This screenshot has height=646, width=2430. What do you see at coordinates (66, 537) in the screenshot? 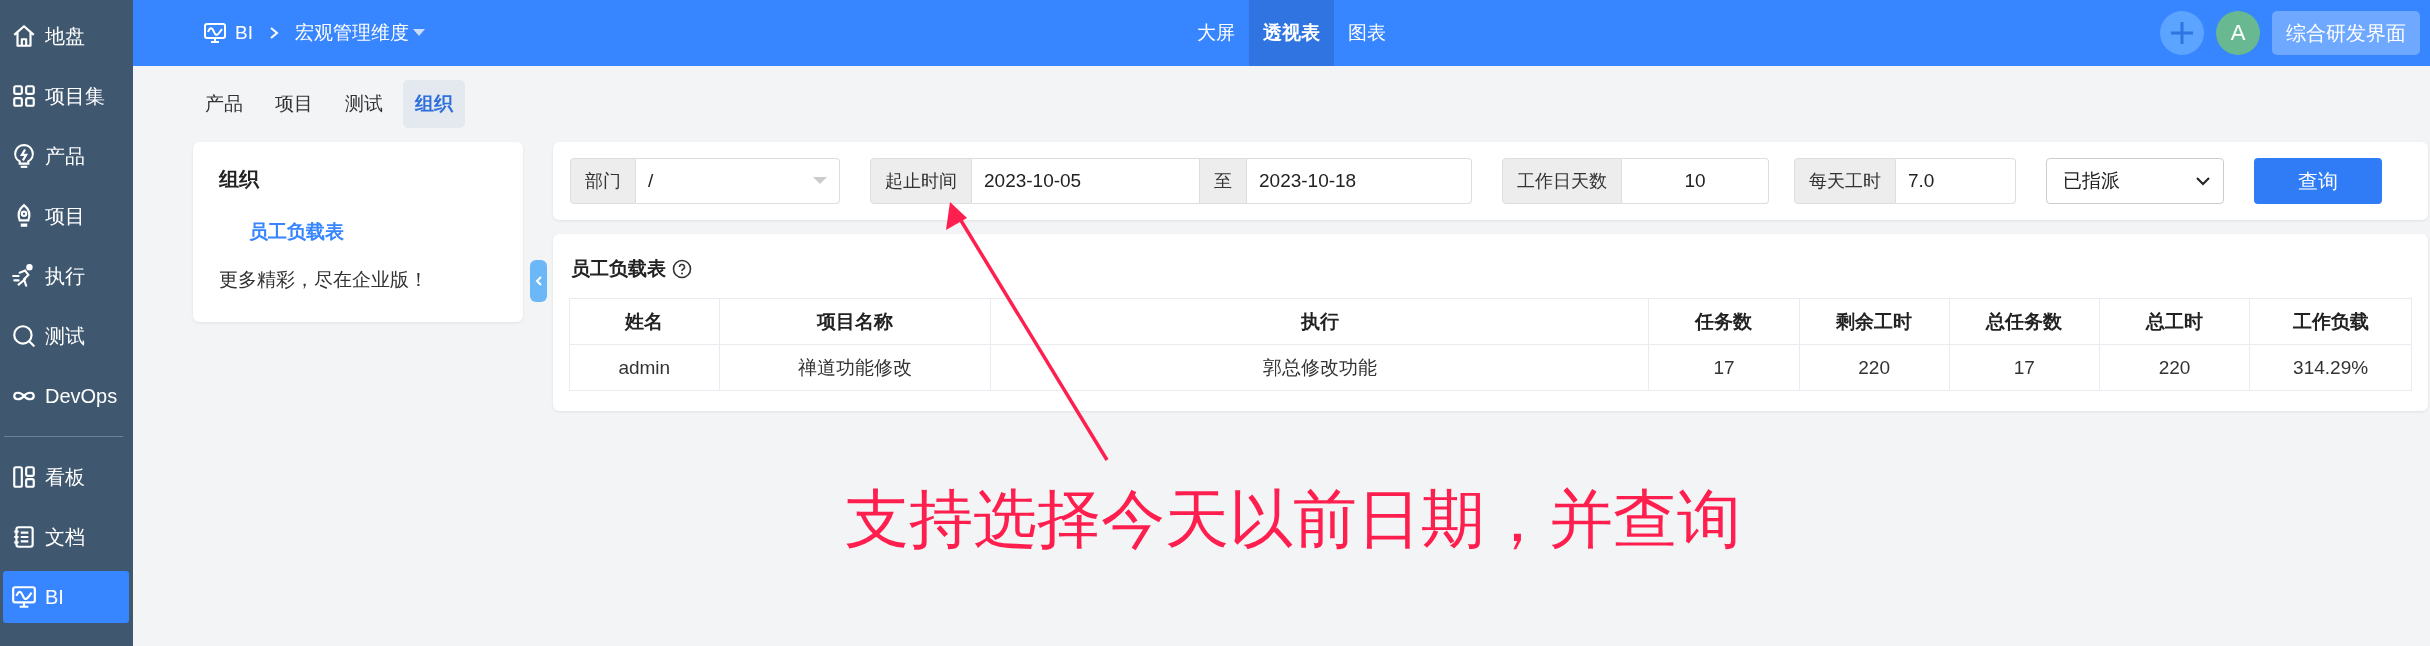
I see `sidebar-item: 文档` at bounding box center [66, 537].